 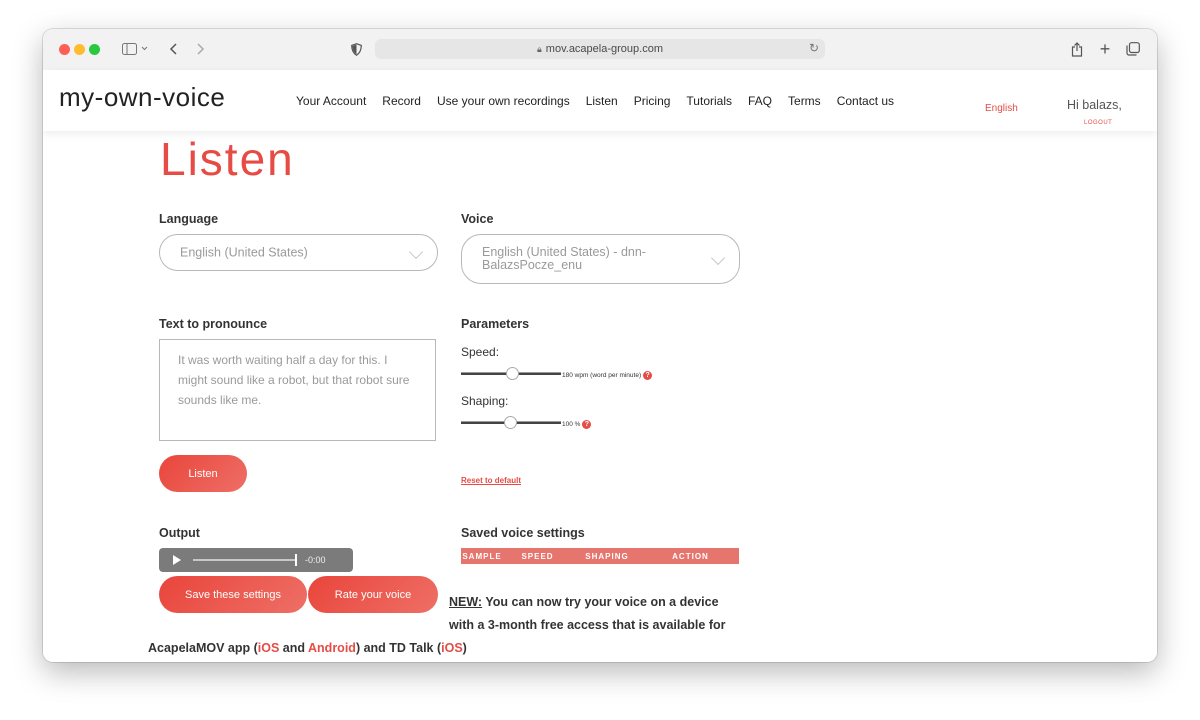 What do you see at coordinates (227, 159) in the screenshot?
I see `page-title: Listen` at bounding box center [227, 159].